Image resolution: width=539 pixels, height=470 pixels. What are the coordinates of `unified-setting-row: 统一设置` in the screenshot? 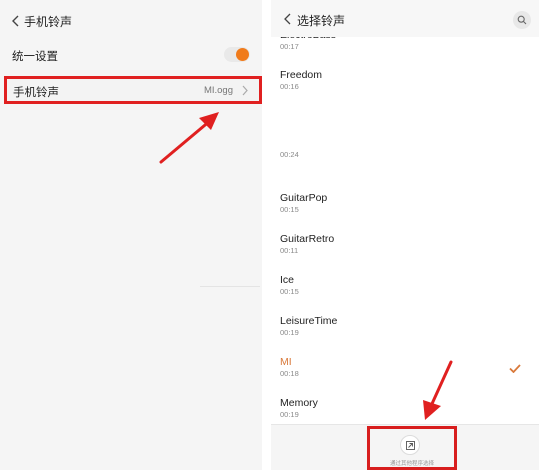 It's located at (131, 55).